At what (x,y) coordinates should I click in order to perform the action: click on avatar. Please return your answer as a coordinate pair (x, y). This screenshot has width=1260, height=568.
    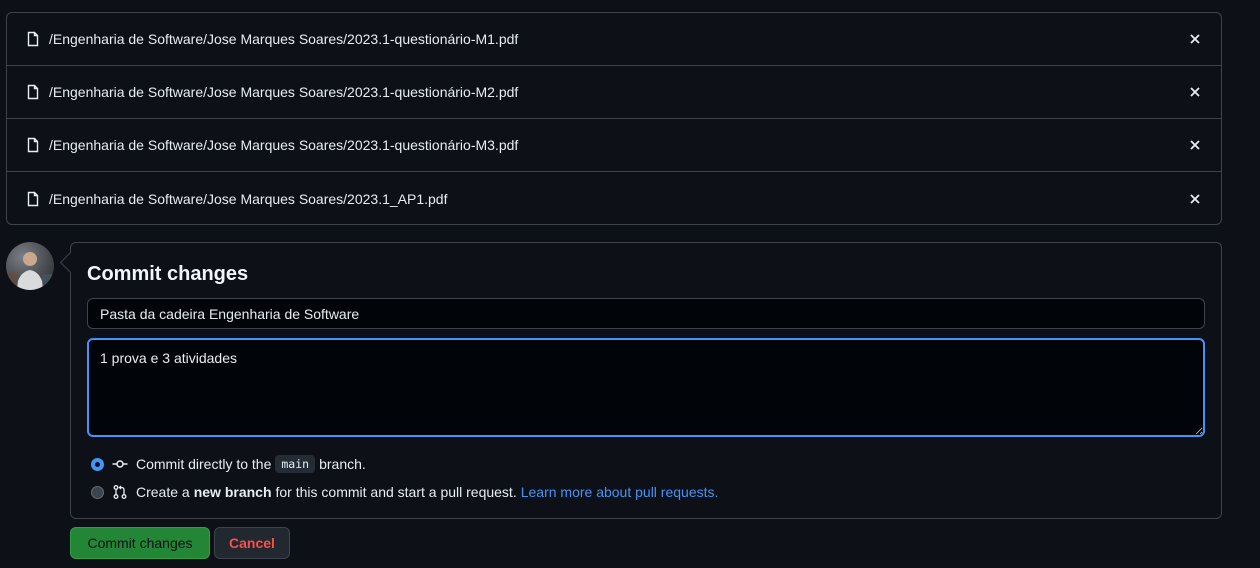
    Looking at the image, I should click on (30, 266).